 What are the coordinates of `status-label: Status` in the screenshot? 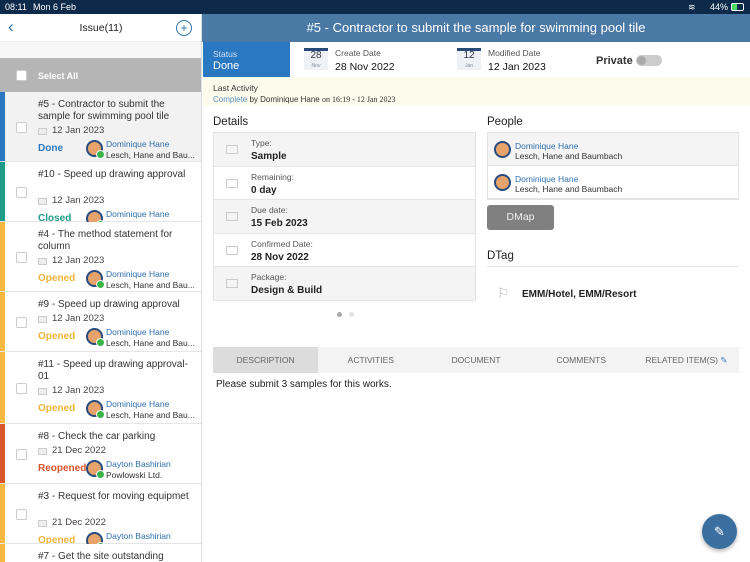 It's located at (225, 54).